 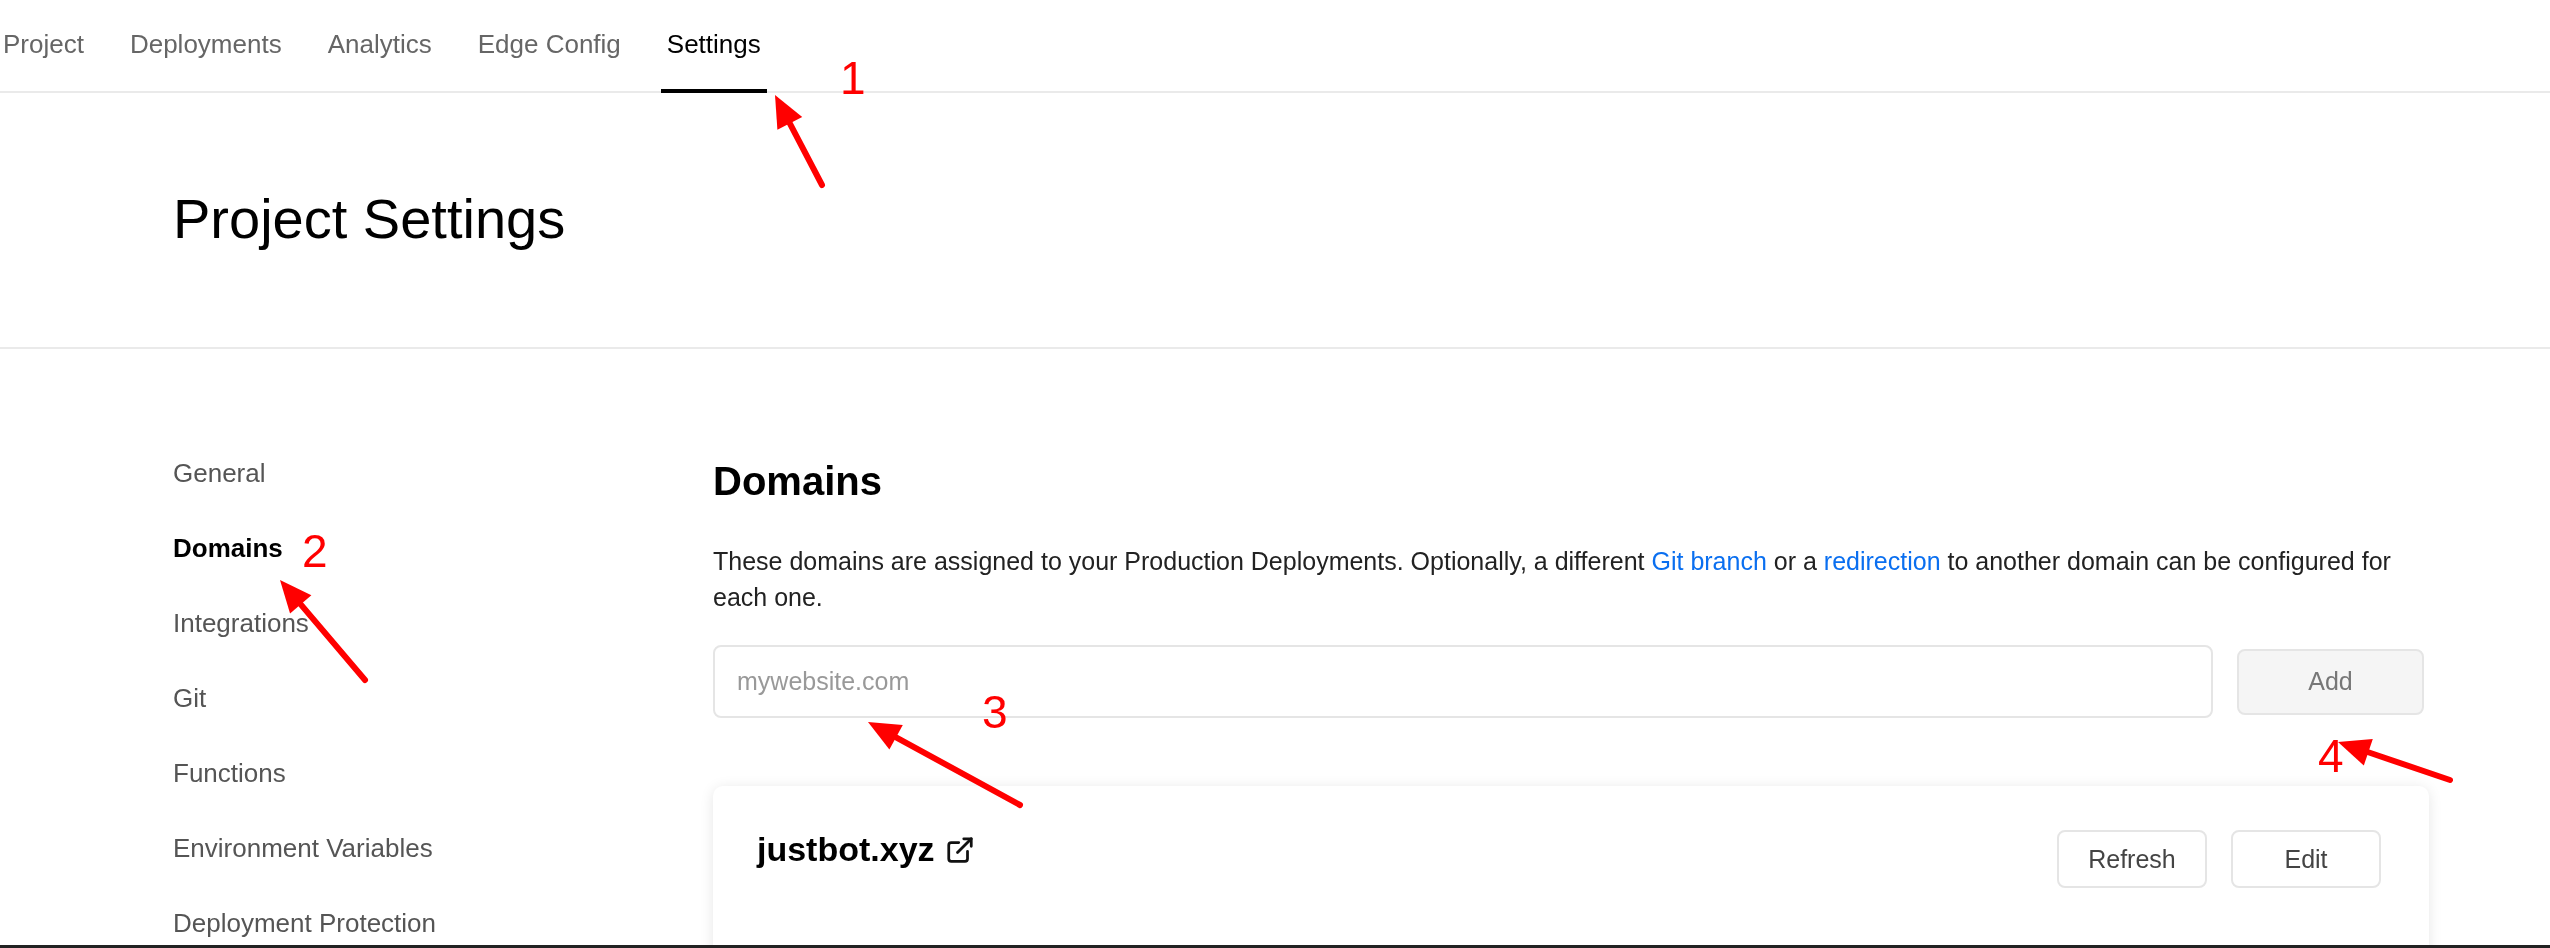 What do you see at coordinates (2330, 681) in the screenshot?
I see `add-button: Add` at bounding box center [2330, 681].